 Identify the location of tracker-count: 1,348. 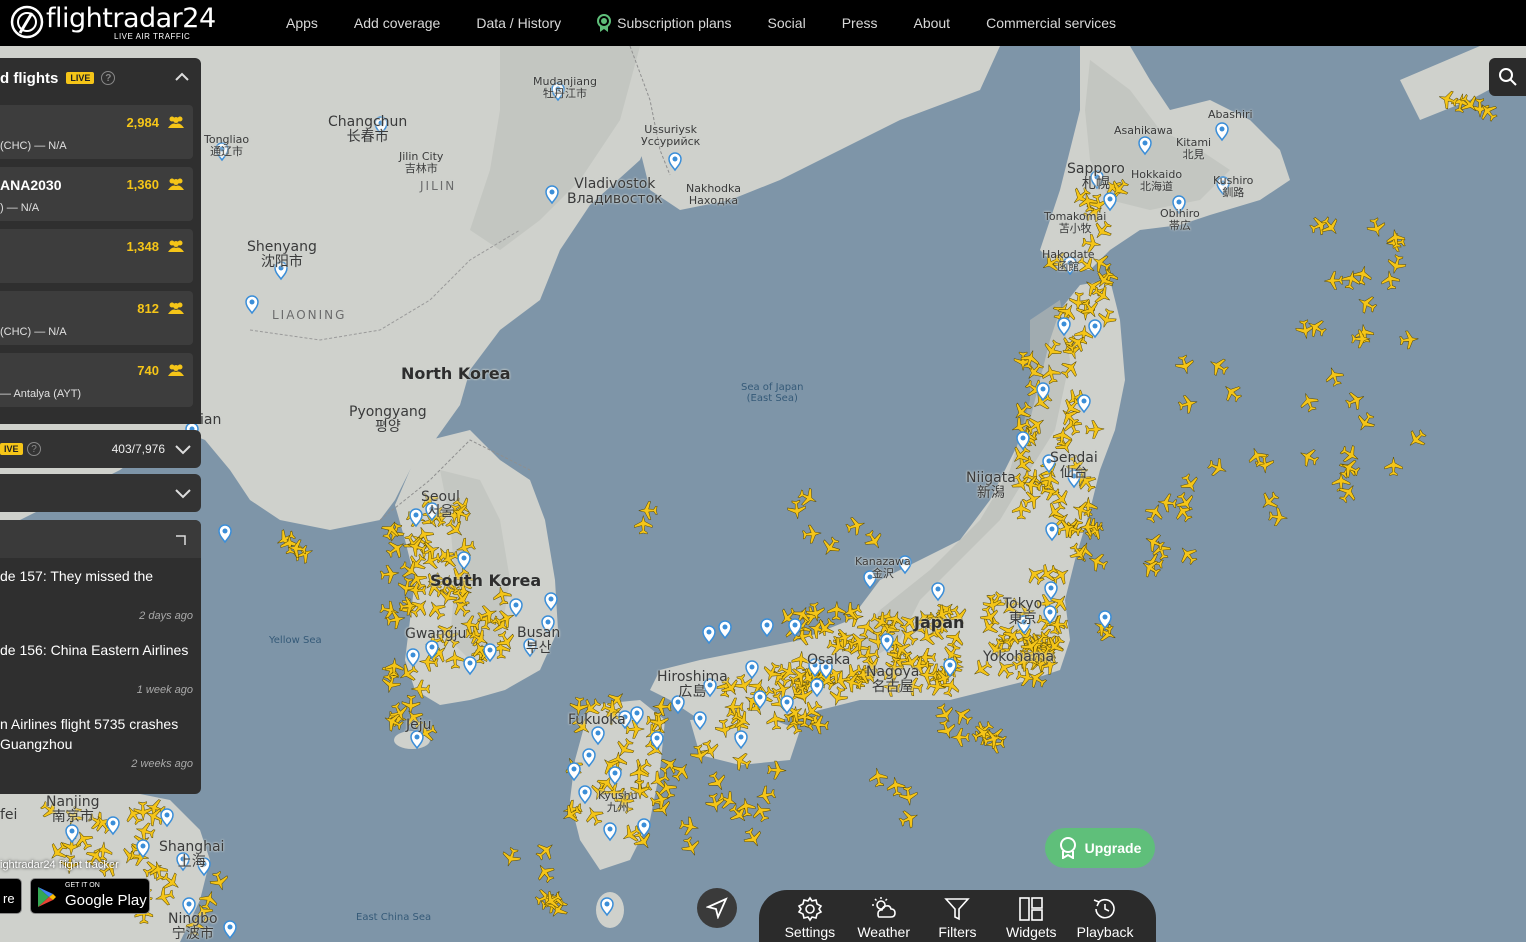
(142, 246).